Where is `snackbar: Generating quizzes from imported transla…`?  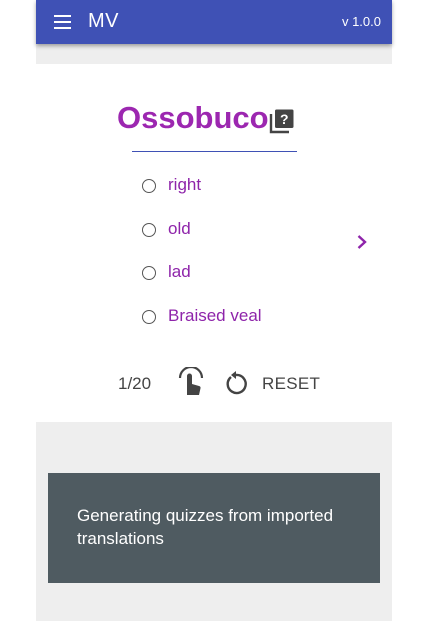 snackbar: Generating quizzes from imported transla… is located at coordinates (214, 528).